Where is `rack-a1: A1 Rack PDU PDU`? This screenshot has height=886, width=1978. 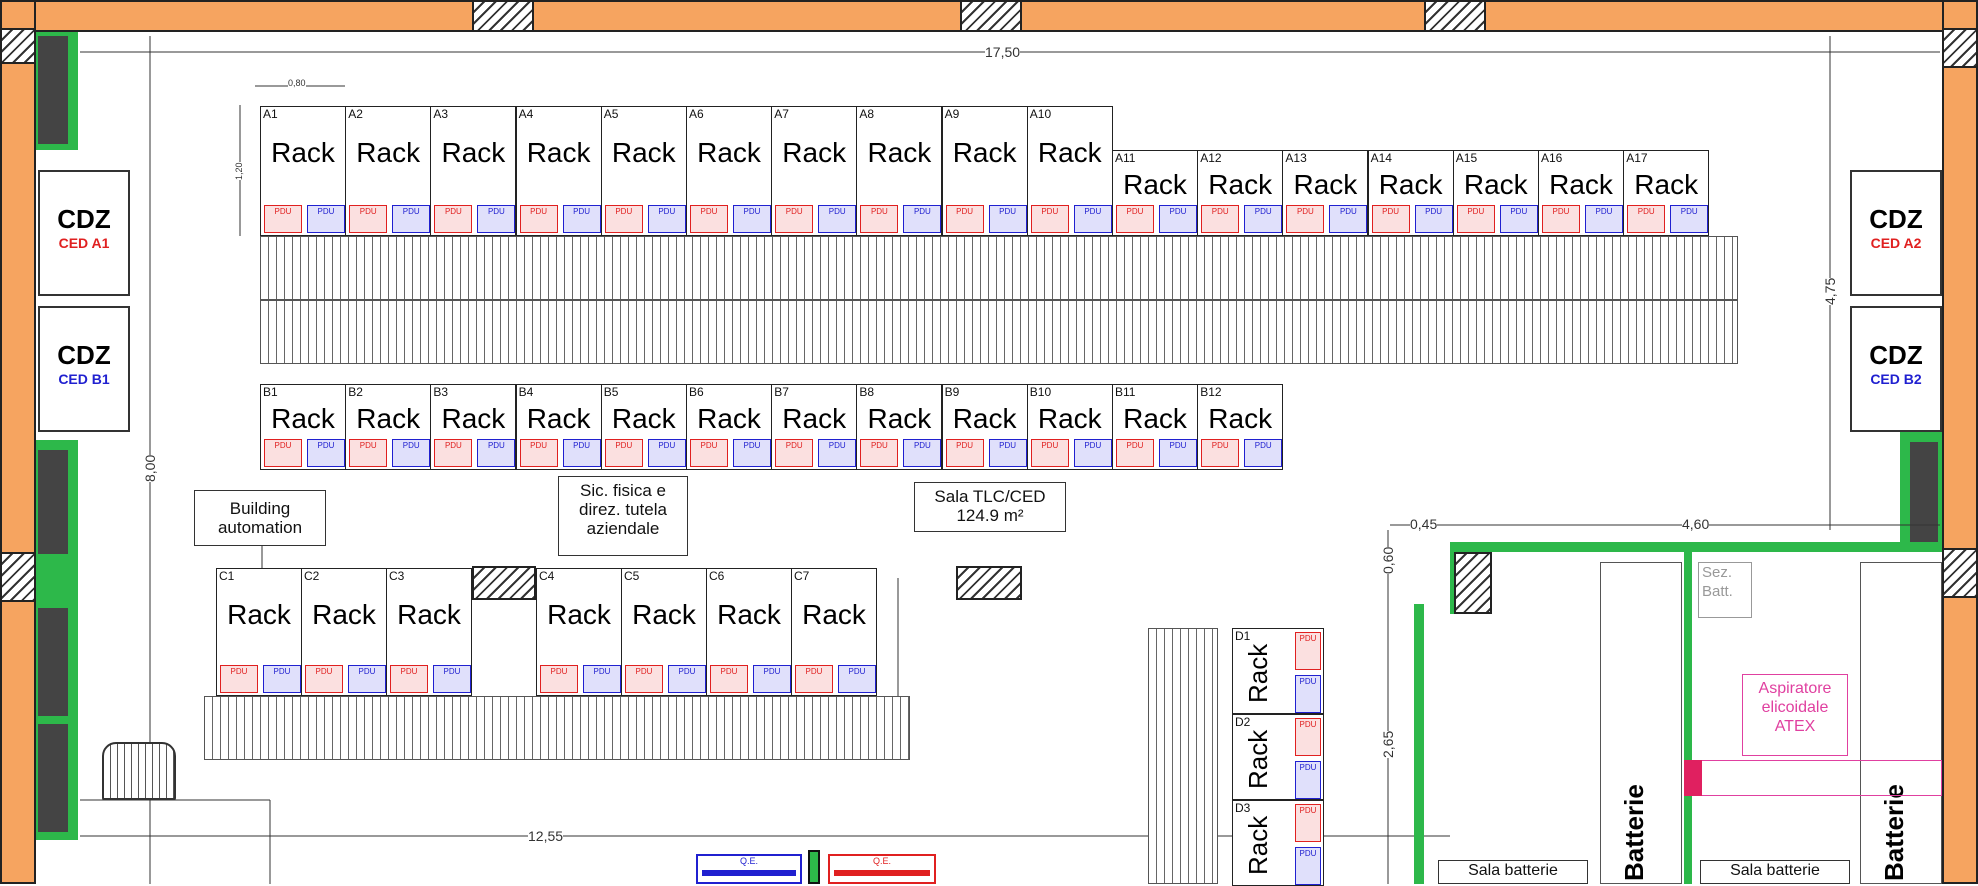 rack-a1: A1 Rack PDU PDU is located at coordinates (303, 171).